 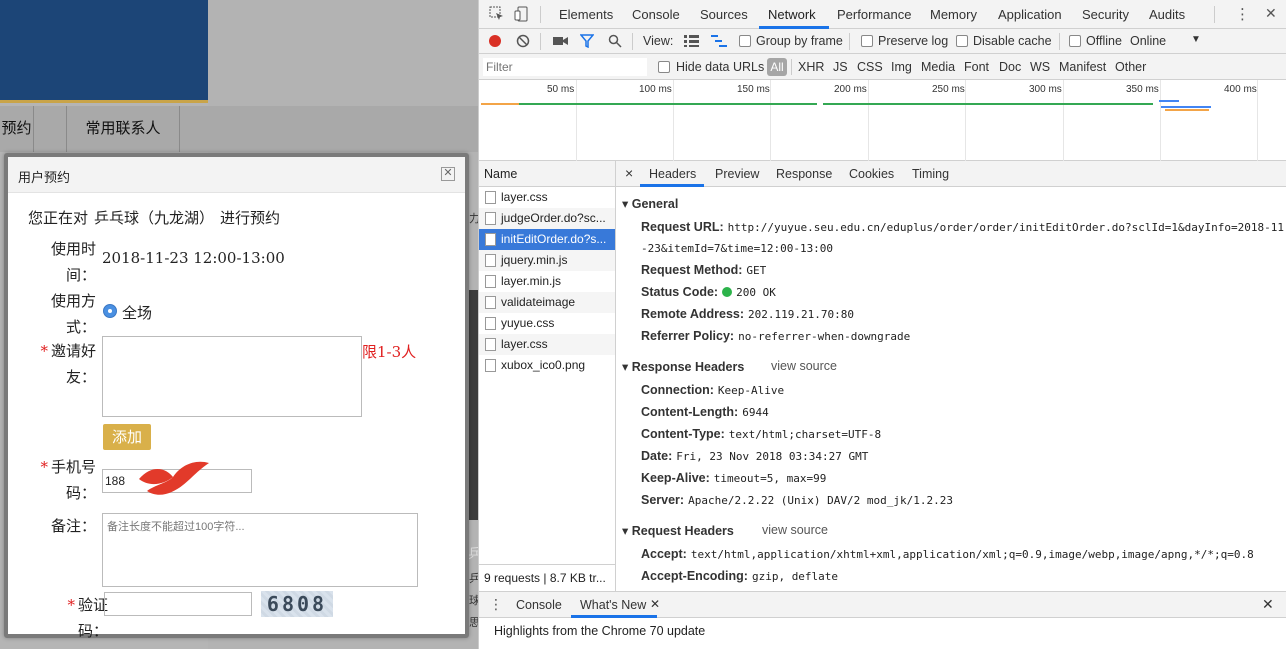 What do you see at coordinates (44, 351) in the screenshot?
I see `required-mark: *` at bounding box center [44, 351].